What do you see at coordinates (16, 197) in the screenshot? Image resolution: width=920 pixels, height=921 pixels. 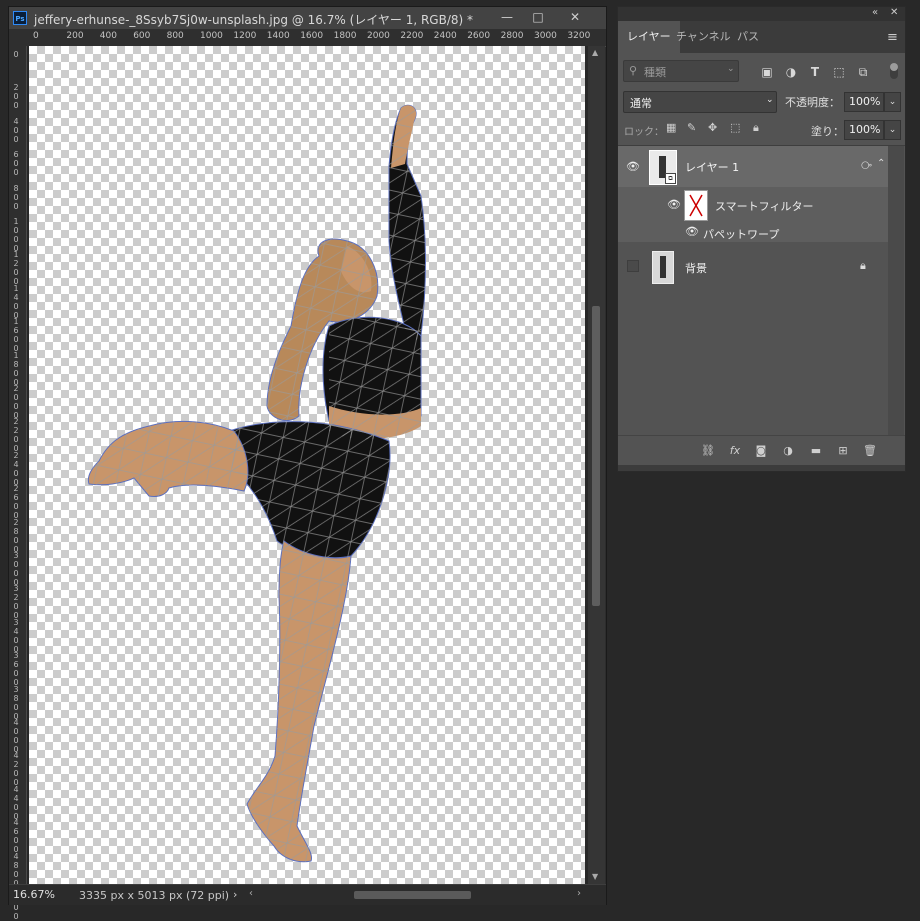 I see `ruler-left-tick: 8 0 0` at bounding box center [16, 197].